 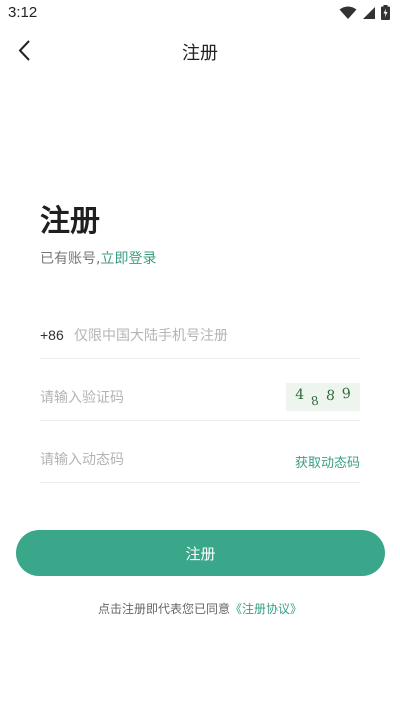 I want to click on status-bar: 3:12, so click(x=200, y=14).